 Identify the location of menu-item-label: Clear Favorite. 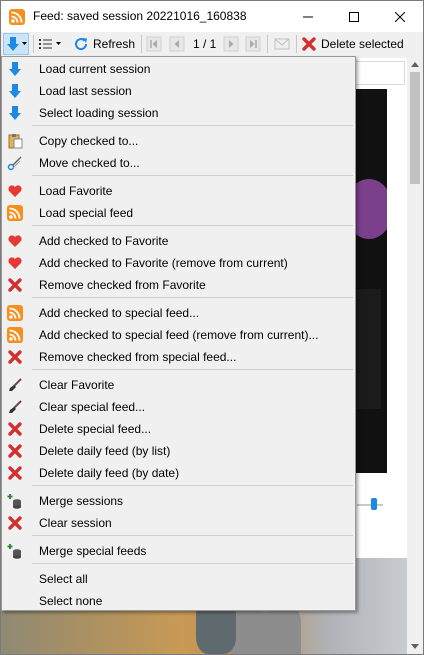
(77, 385).